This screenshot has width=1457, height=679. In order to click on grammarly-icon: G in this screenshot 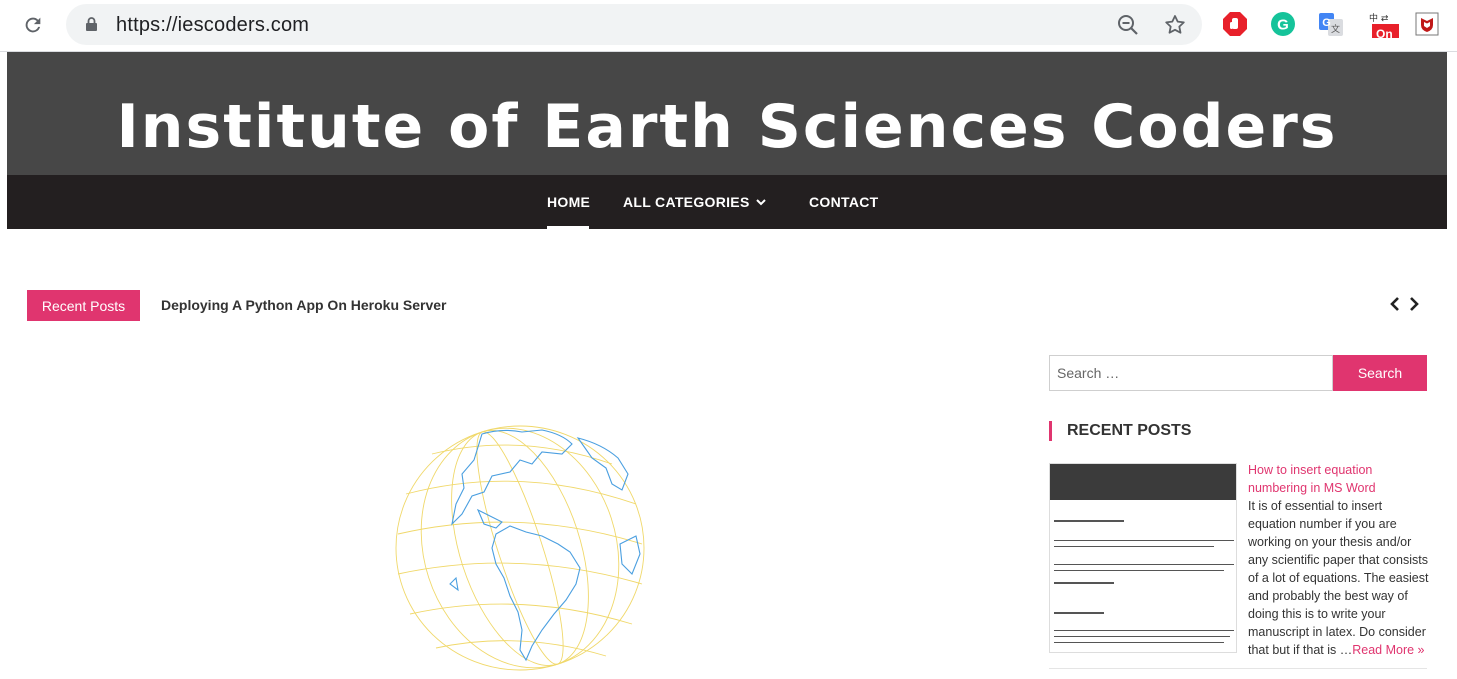, I will do `click(1283, 24)`.